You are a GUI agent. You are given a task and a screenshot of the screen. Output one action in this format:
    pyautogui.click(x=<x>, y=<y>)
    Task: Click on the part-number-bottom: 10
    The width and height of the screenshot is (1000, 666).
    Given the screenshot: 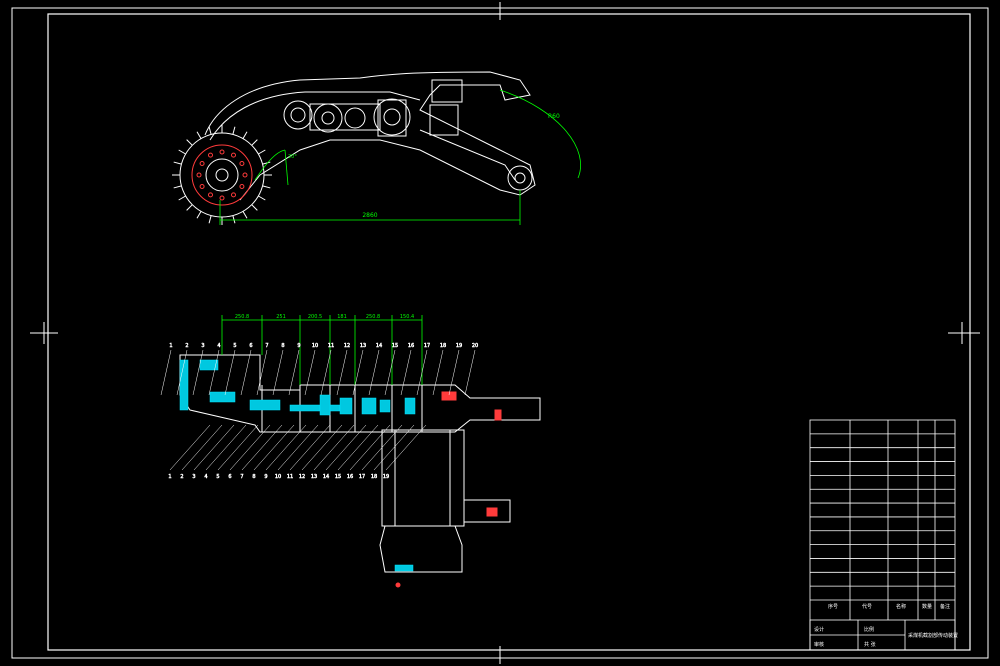 What is the action you would take?
    pyautogui.click(x=278, y=477)
    